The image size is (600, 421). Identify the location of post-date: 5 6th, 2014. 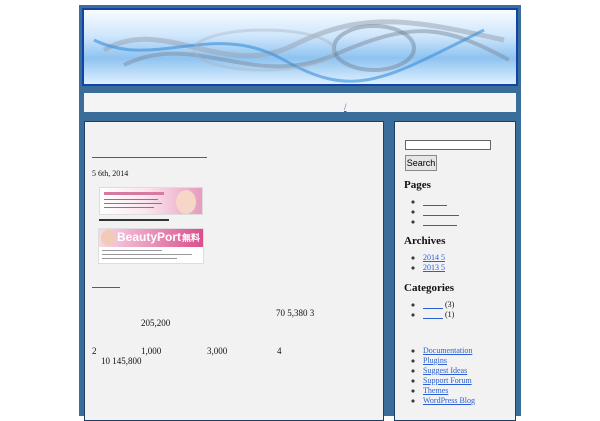
(110, 173).